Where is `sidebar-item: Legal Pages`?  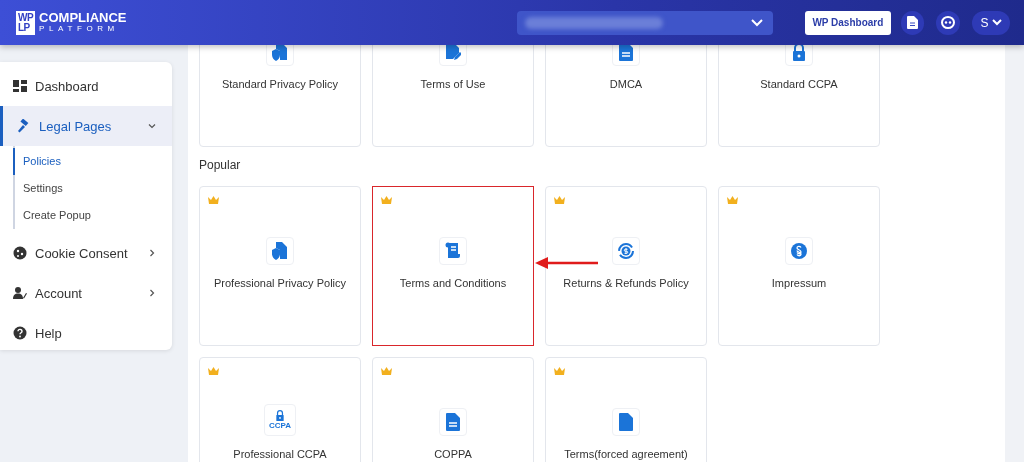 sidebar-item: Legal Pages is located at coordinates (86, 126).